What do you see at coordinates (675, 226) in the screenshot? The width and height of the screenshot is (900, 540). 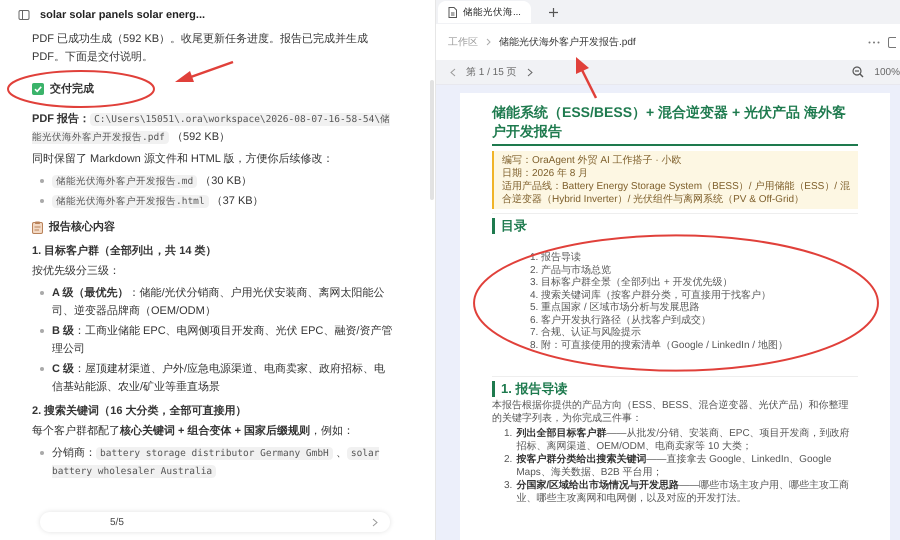 I see `toc-heading: 目录` at bounding box center [675, 226].